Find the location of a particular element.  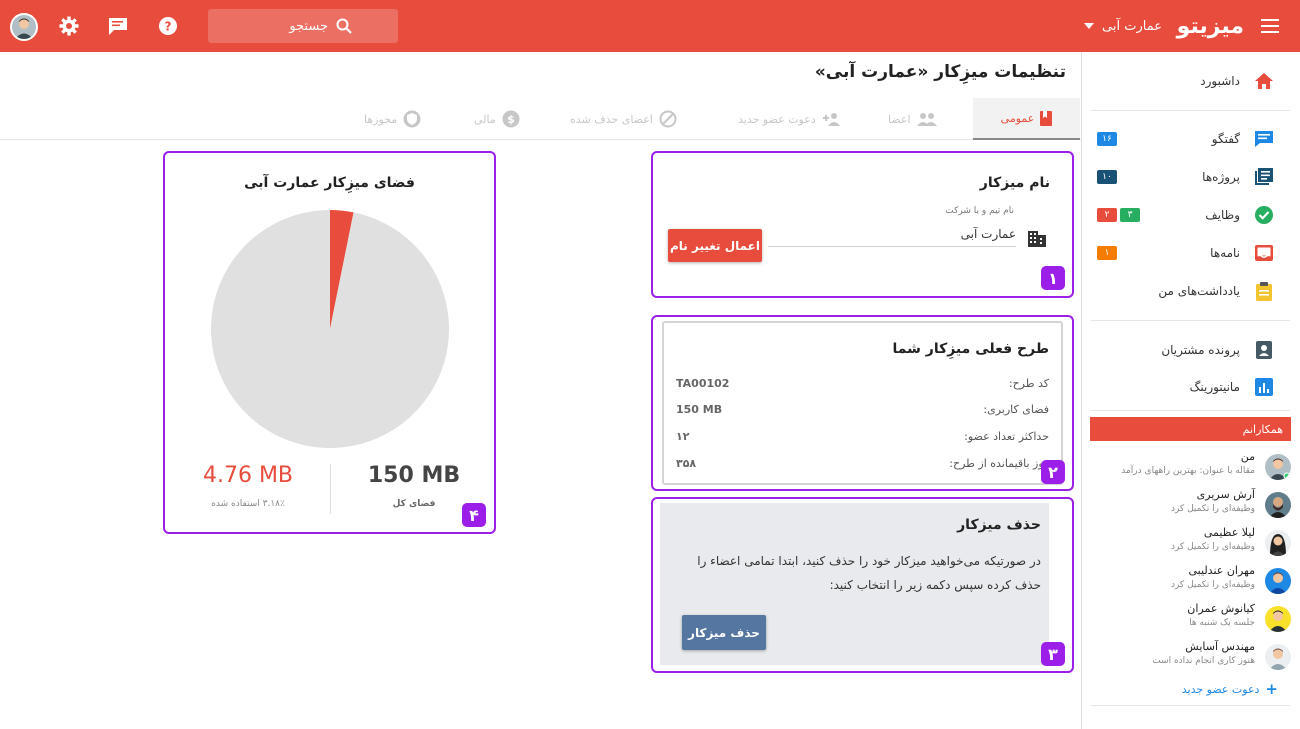

card-title: طرح فعلی میزِکار شما is located at coordinates (970, 349).